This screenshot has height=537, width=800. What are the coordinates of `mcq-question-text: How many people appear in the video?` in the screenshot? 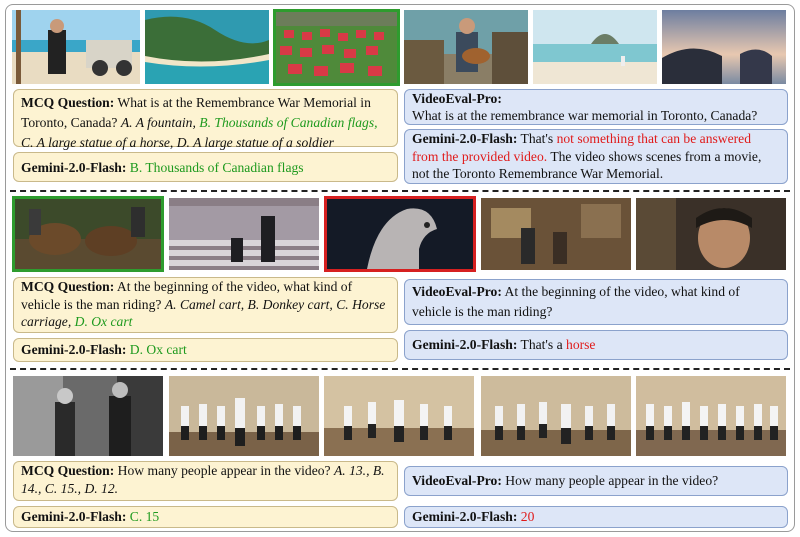 It's located at (224, 470).